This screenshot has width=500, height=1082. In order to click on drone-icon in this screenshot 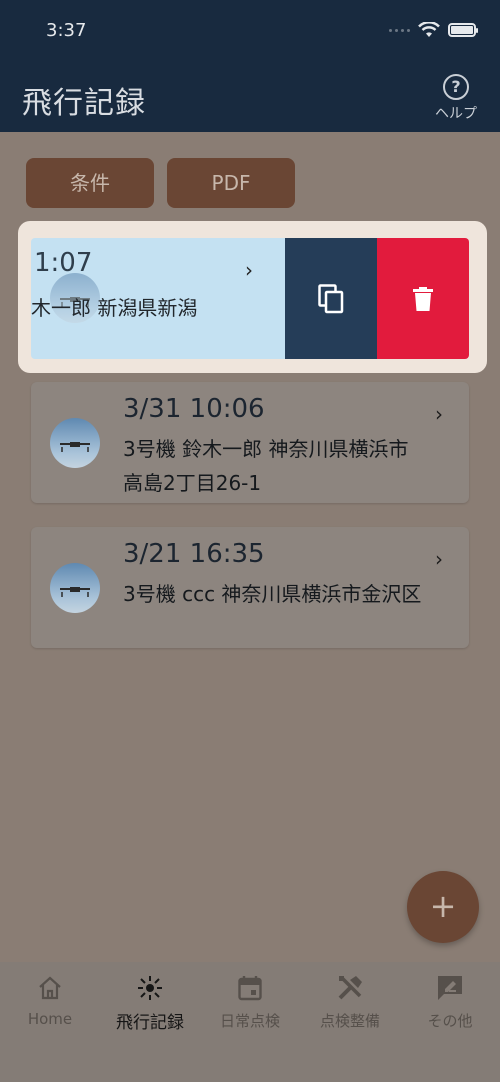, I will do `click(150, 988)`.